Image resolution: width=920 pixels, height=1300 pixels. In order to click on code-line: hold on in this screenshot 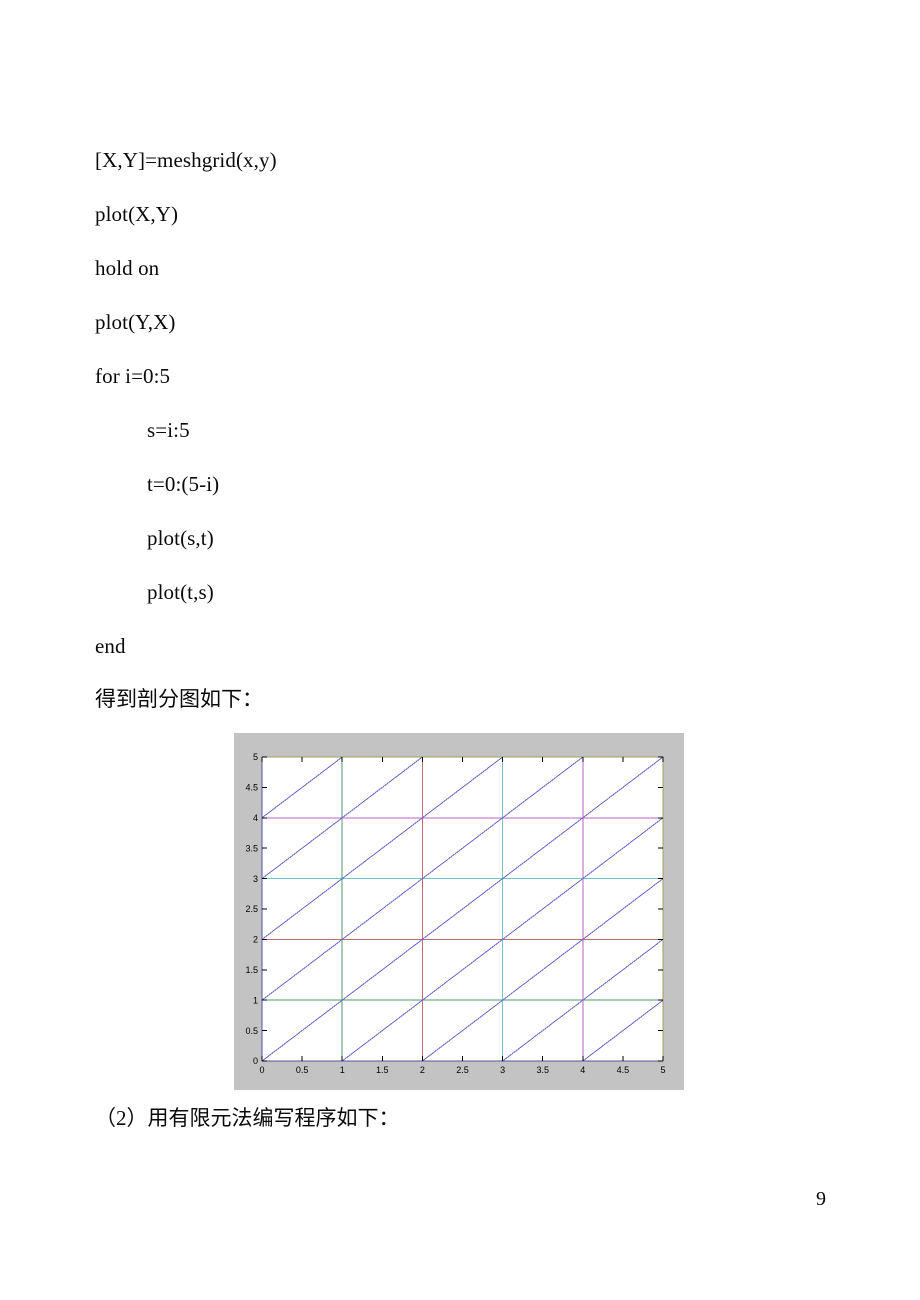, I will do `click(127, 268)`.